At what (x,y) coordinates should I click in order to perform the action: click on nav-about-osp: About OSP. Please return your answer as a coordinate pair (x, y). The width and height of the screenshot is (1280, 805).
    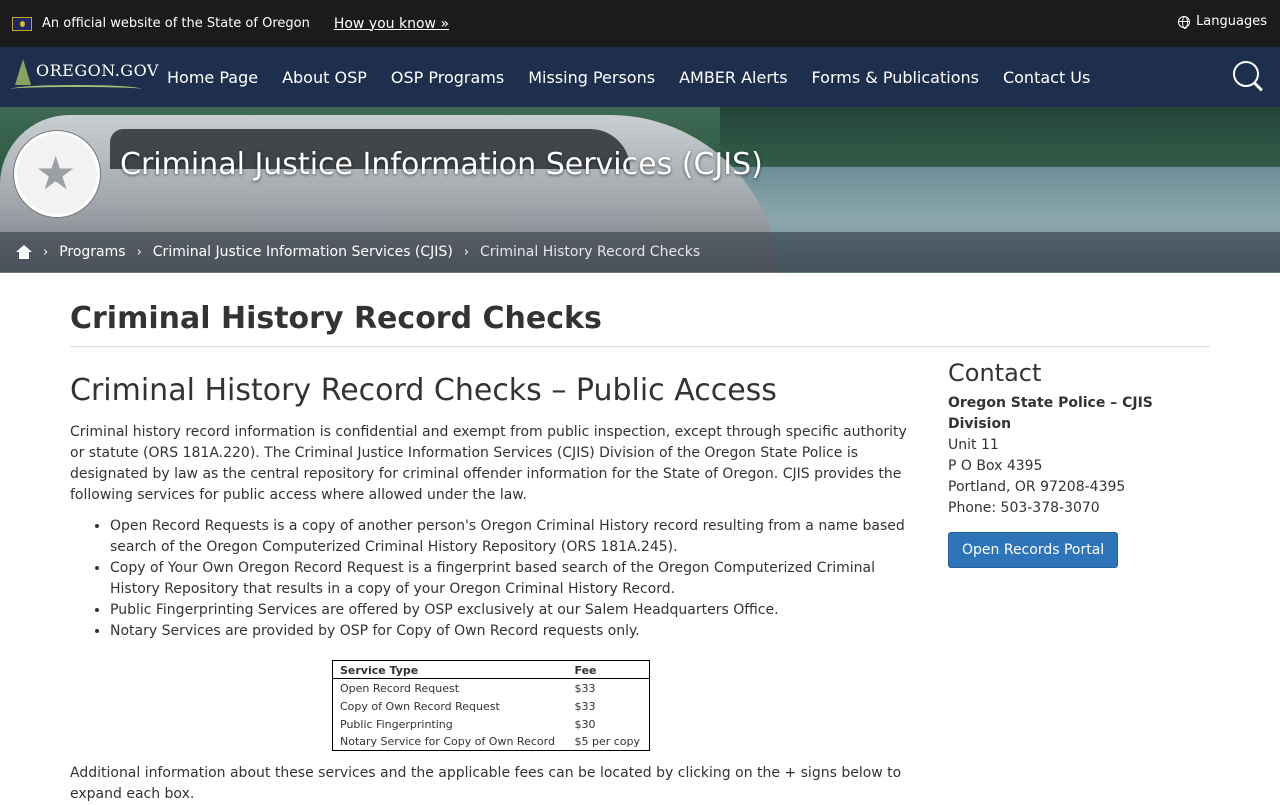
    Looking at the image, I should click on (324, 77).